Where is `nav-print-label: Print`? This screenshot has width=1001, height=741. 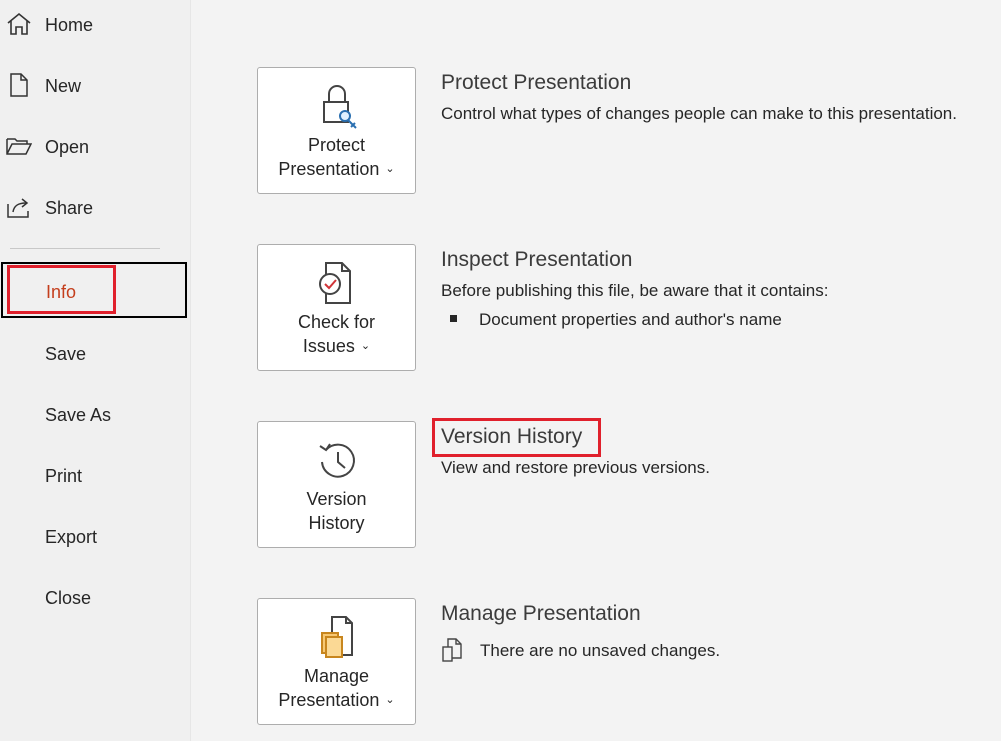
nav-print-label: Print is located at coordinates (64, 476).